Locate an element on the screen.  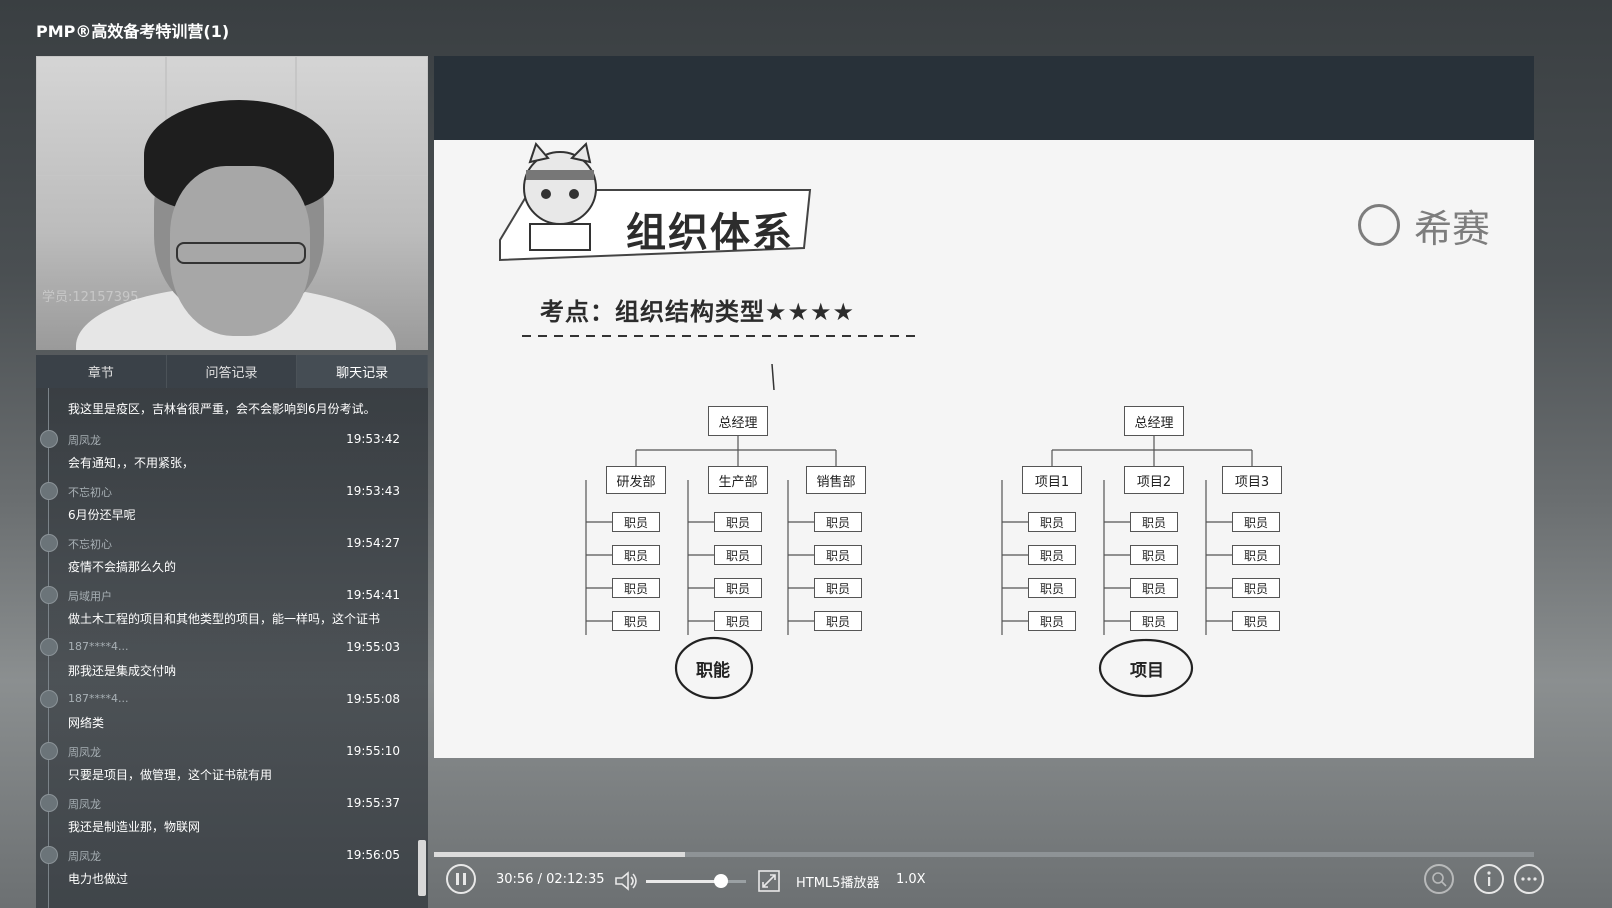
chat-message: 不忘初心 19:53:43 6月份还早呢 is located at coordinates (232, 506).